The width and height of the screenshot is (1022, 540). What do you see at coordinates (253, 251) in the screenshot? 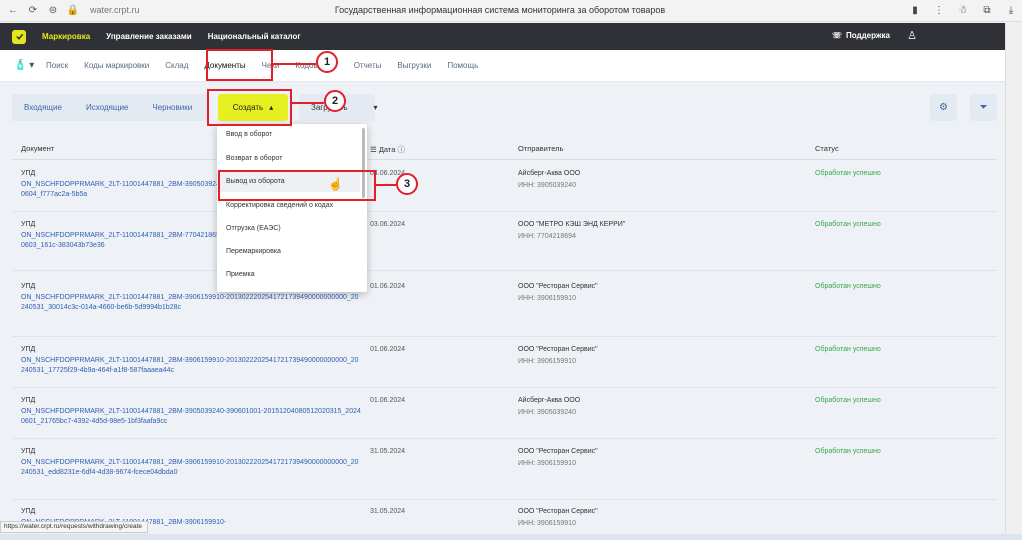
I see `menu-item-remarking: Перемаркировка` at bounding box center [253, 251].